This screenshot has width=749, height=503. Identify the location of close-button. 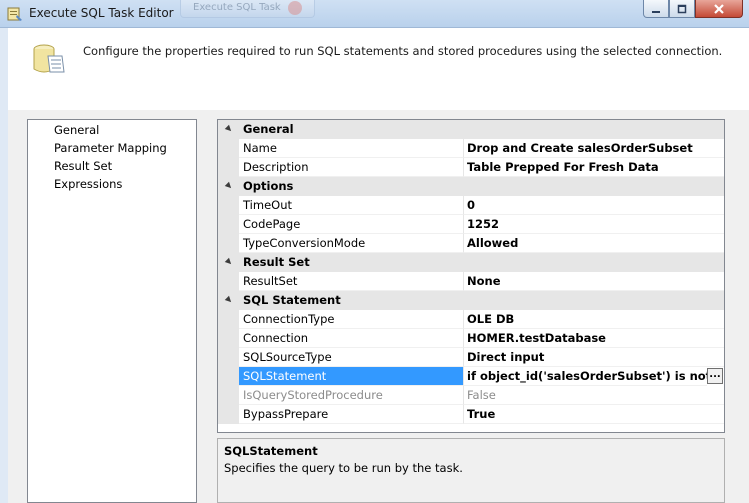
(719, 9).